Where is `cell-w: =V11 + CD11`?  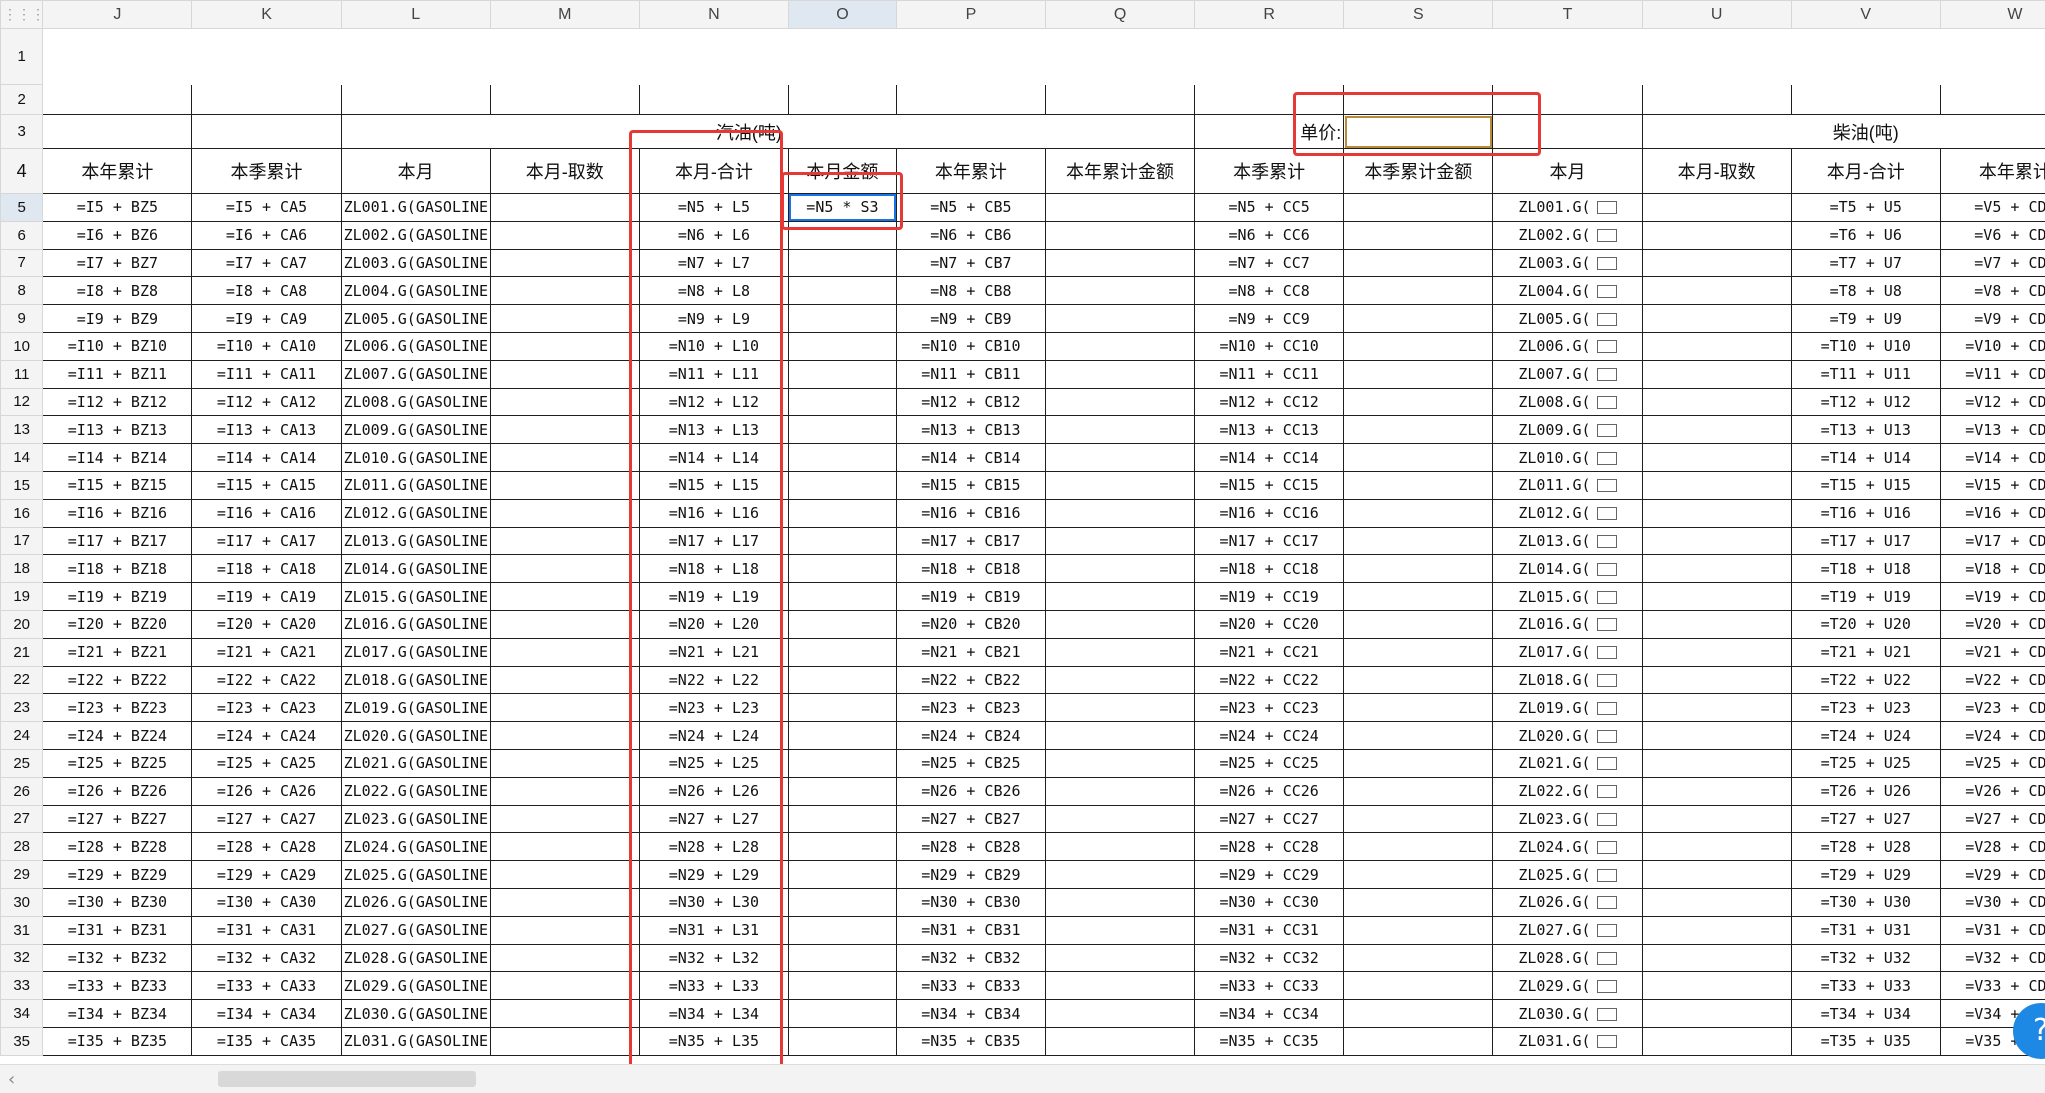 cell-w: =V11 + CD11 is located at coordinates (1992, 374).